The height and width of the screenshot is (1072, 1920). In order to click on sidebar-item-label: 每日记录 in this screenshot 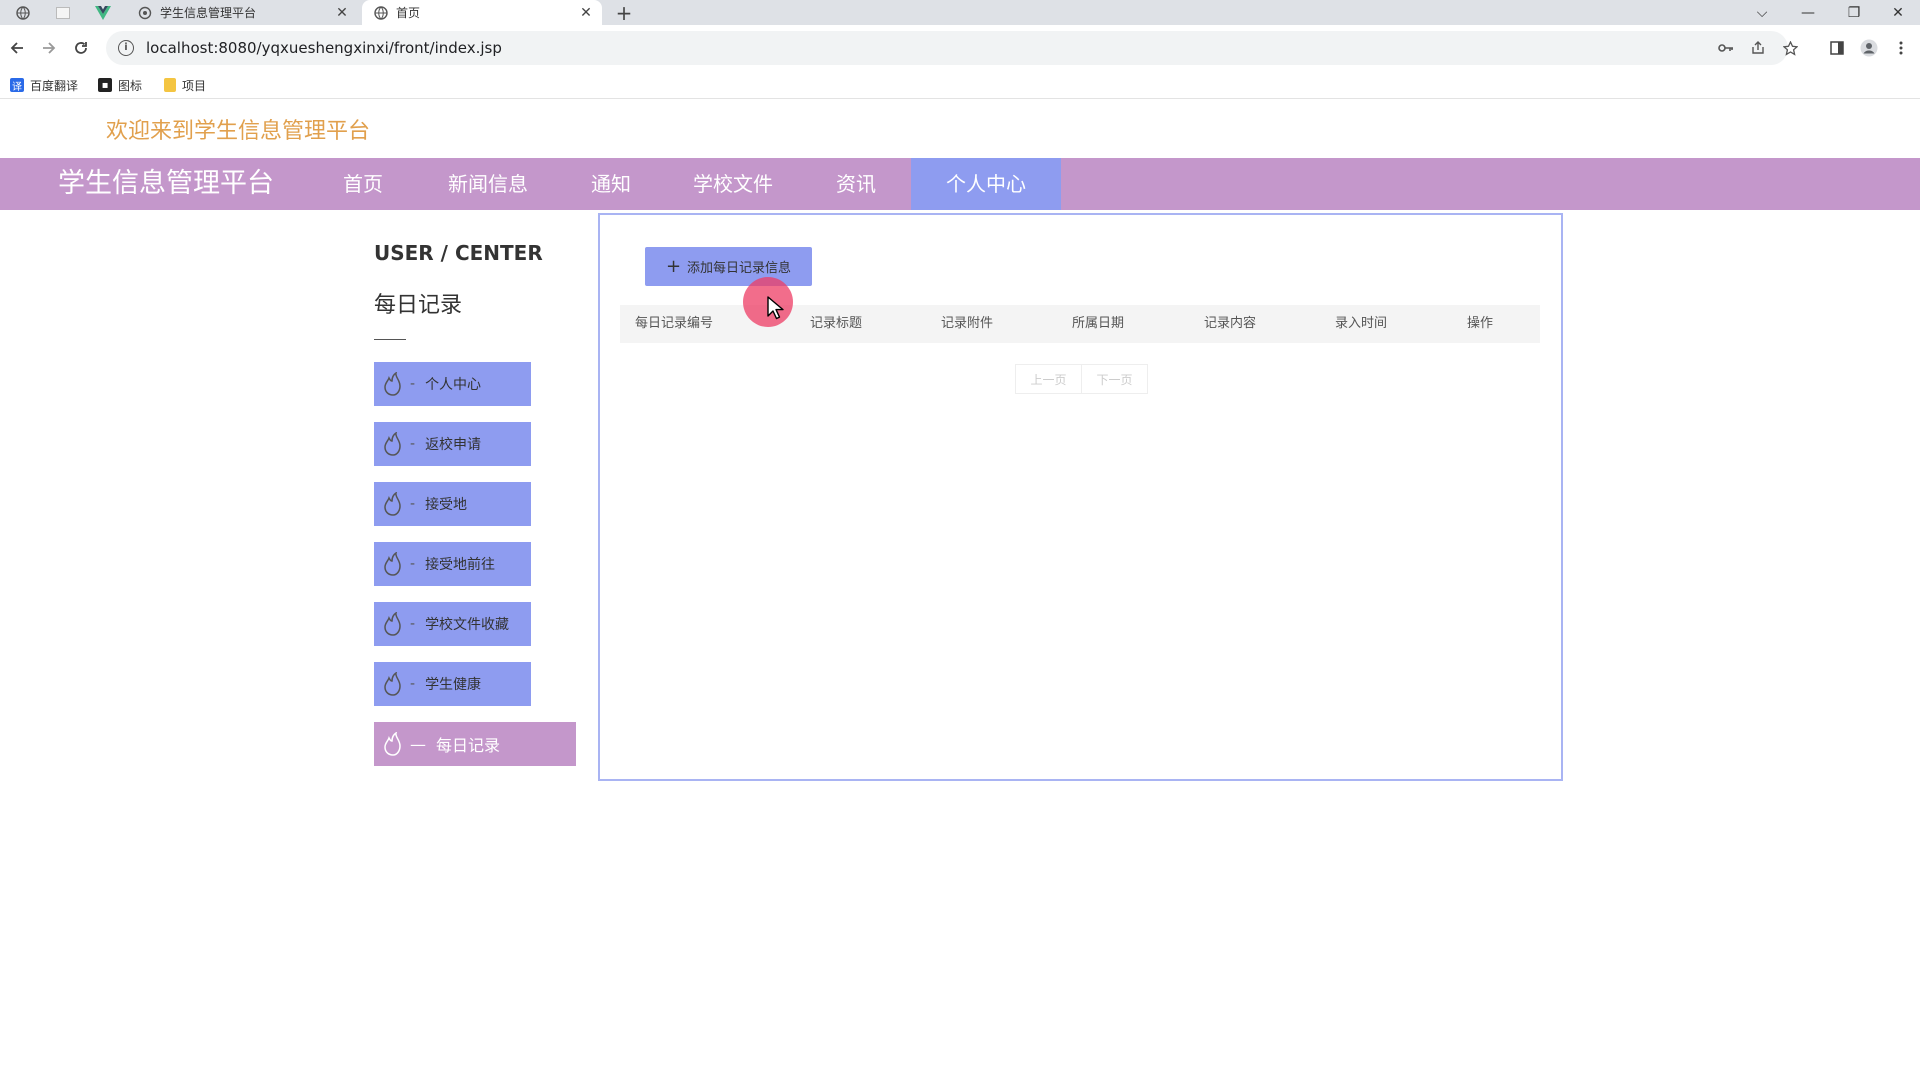, I will do `click(468, 745)`.